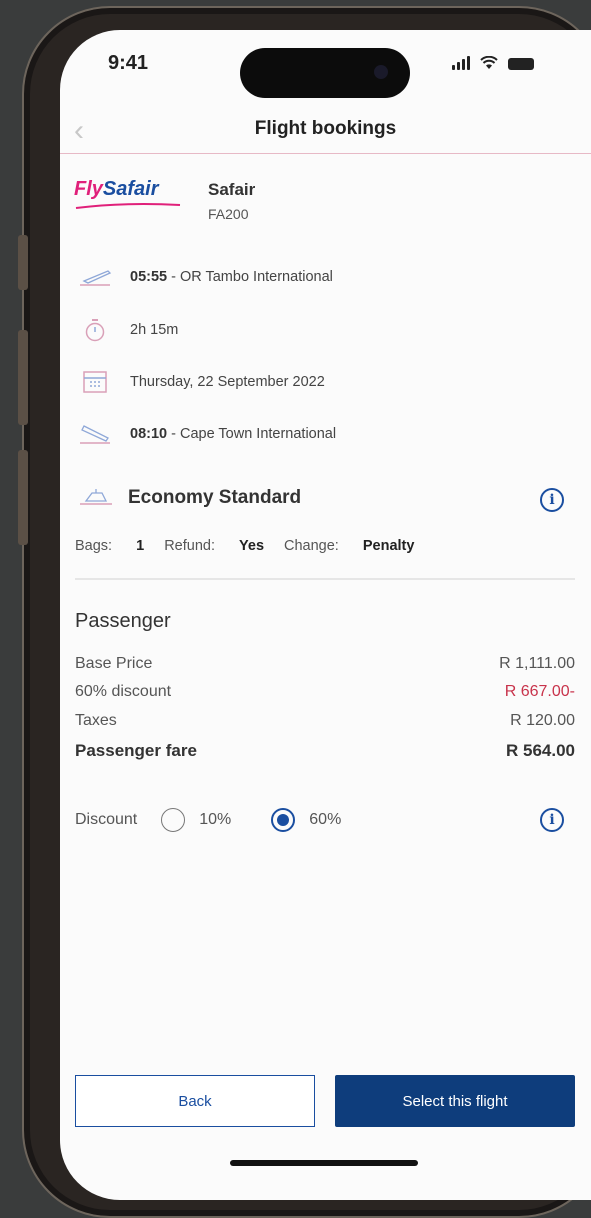  I want to click on nav-header: ‹ Flight bookings, so click(325, 132).